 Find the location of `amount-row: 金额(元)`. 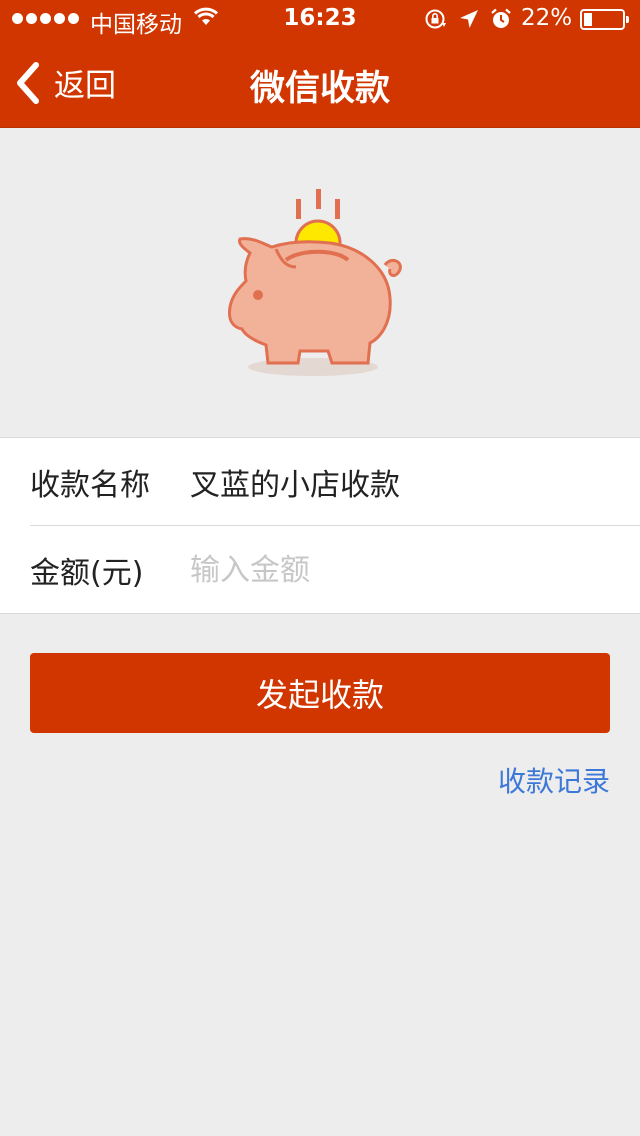

amount-row: 金额(元) is located at coordinates (335, 570).